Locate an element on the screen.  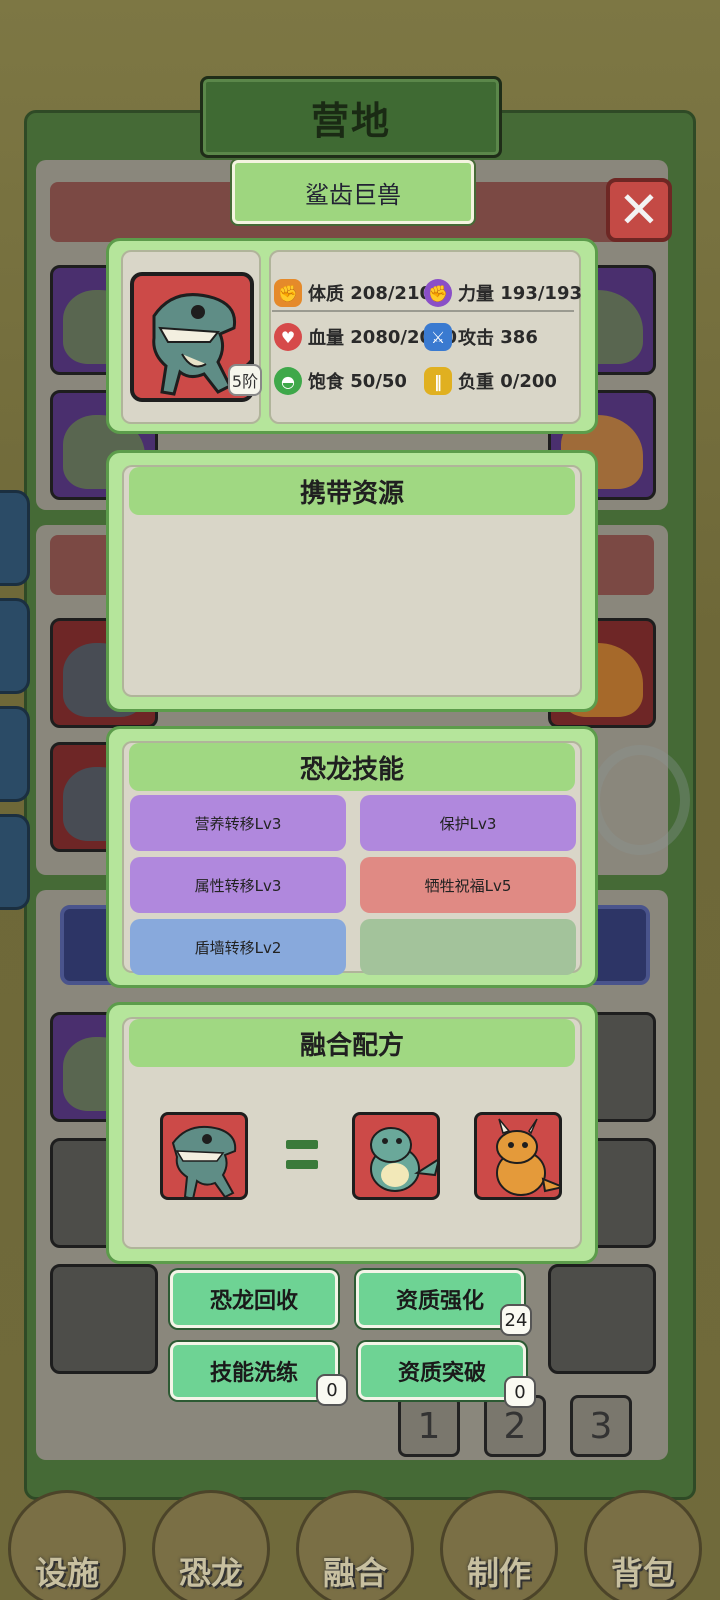
stat-satiety: ◓ 饱食 50/50 is located at coordinates (340, 381).